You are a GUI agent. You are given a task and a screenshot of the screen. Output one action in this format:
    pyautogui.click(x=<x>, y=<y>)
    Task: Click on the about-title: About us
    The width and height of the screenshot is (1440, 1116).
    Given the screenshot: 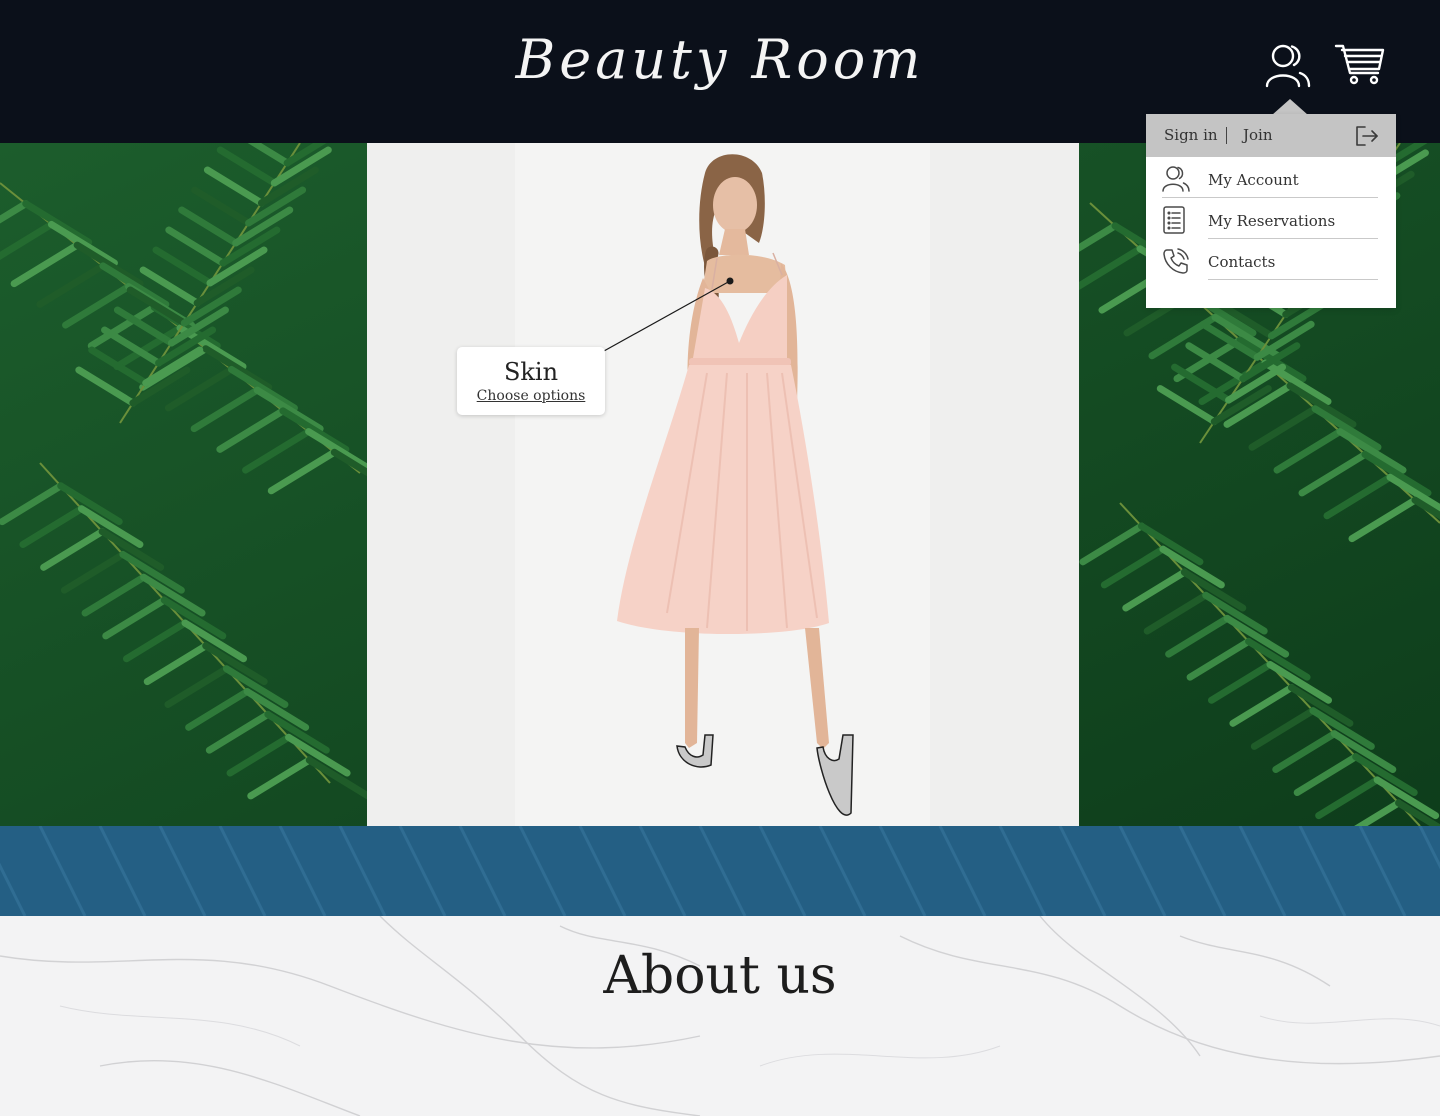 What is the action you would take?
    pyautogui.click(x=720, y=976)
    